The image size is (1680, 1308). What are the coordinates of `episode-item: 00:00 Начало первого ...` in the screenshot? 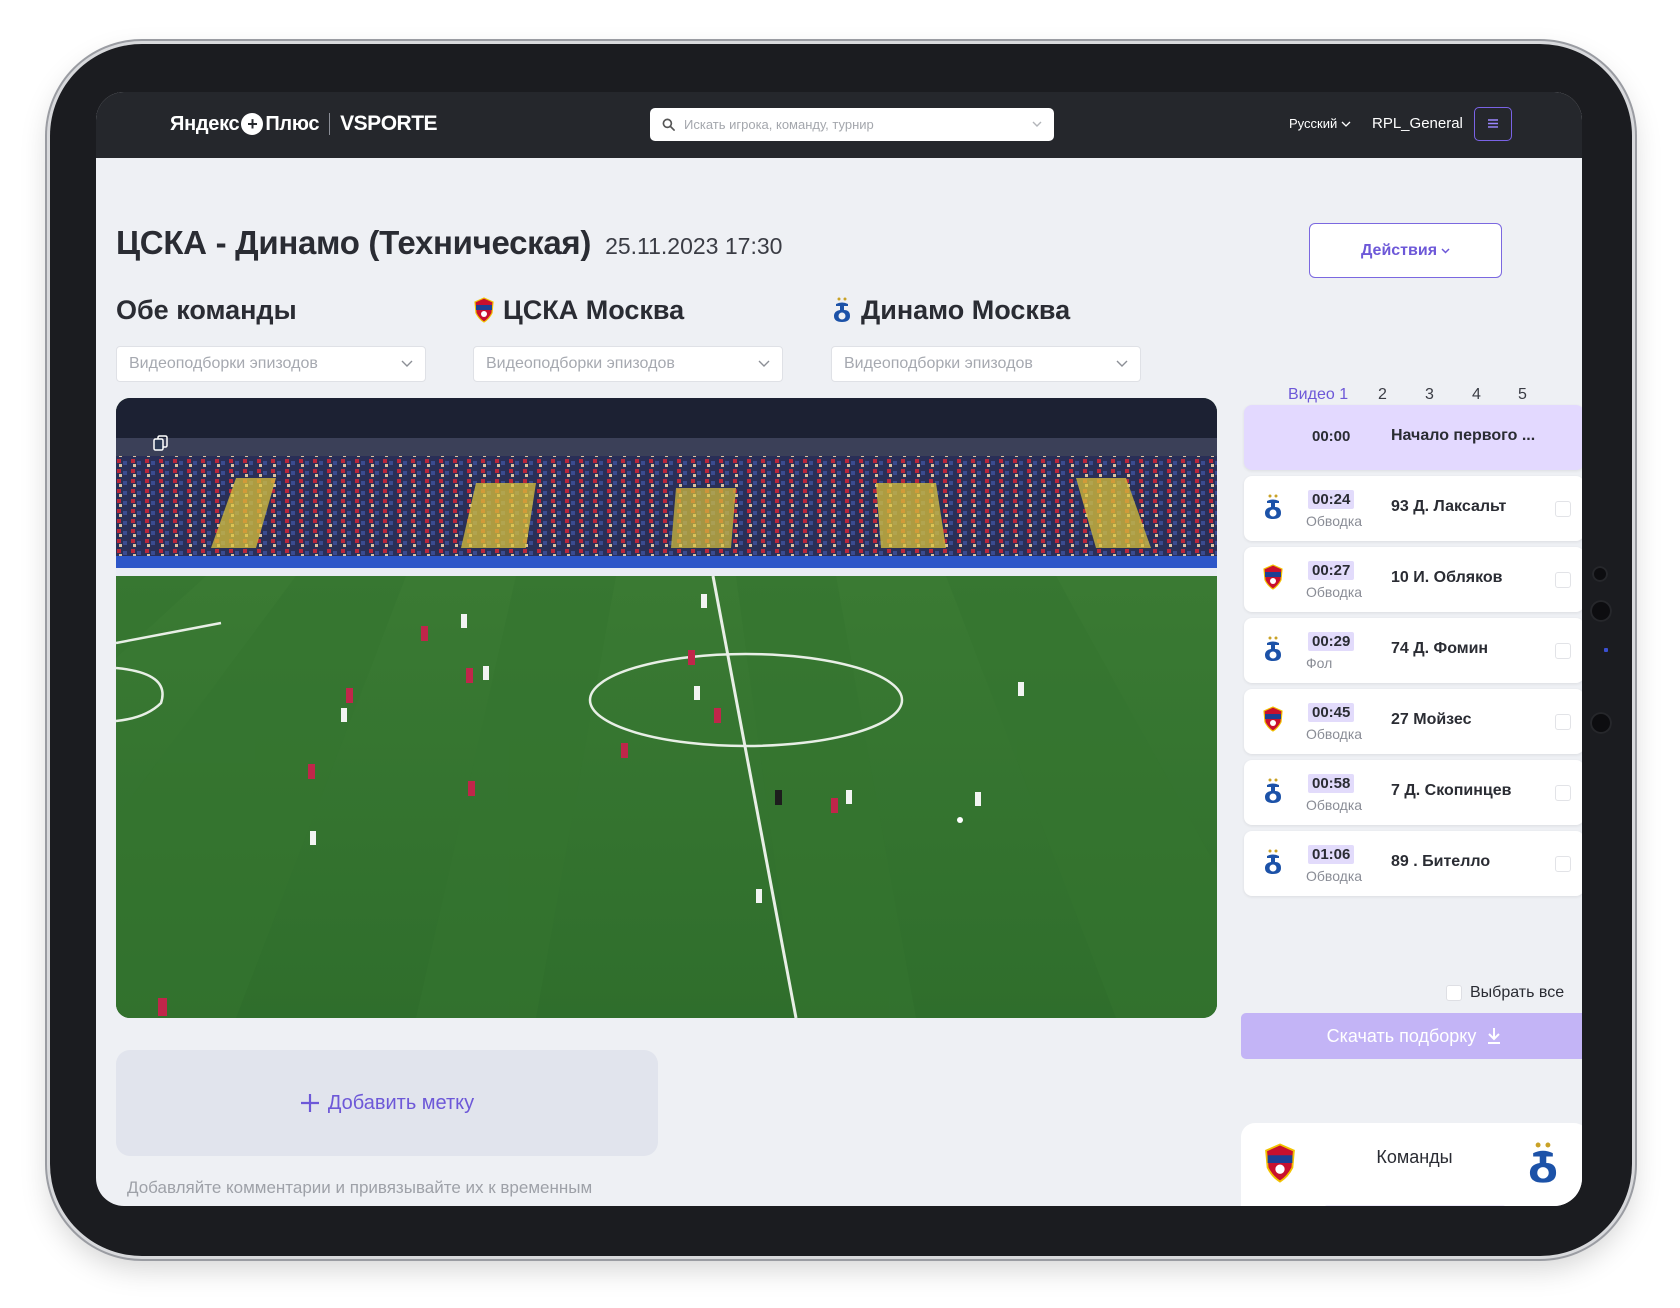 It's located at (1413, 437).